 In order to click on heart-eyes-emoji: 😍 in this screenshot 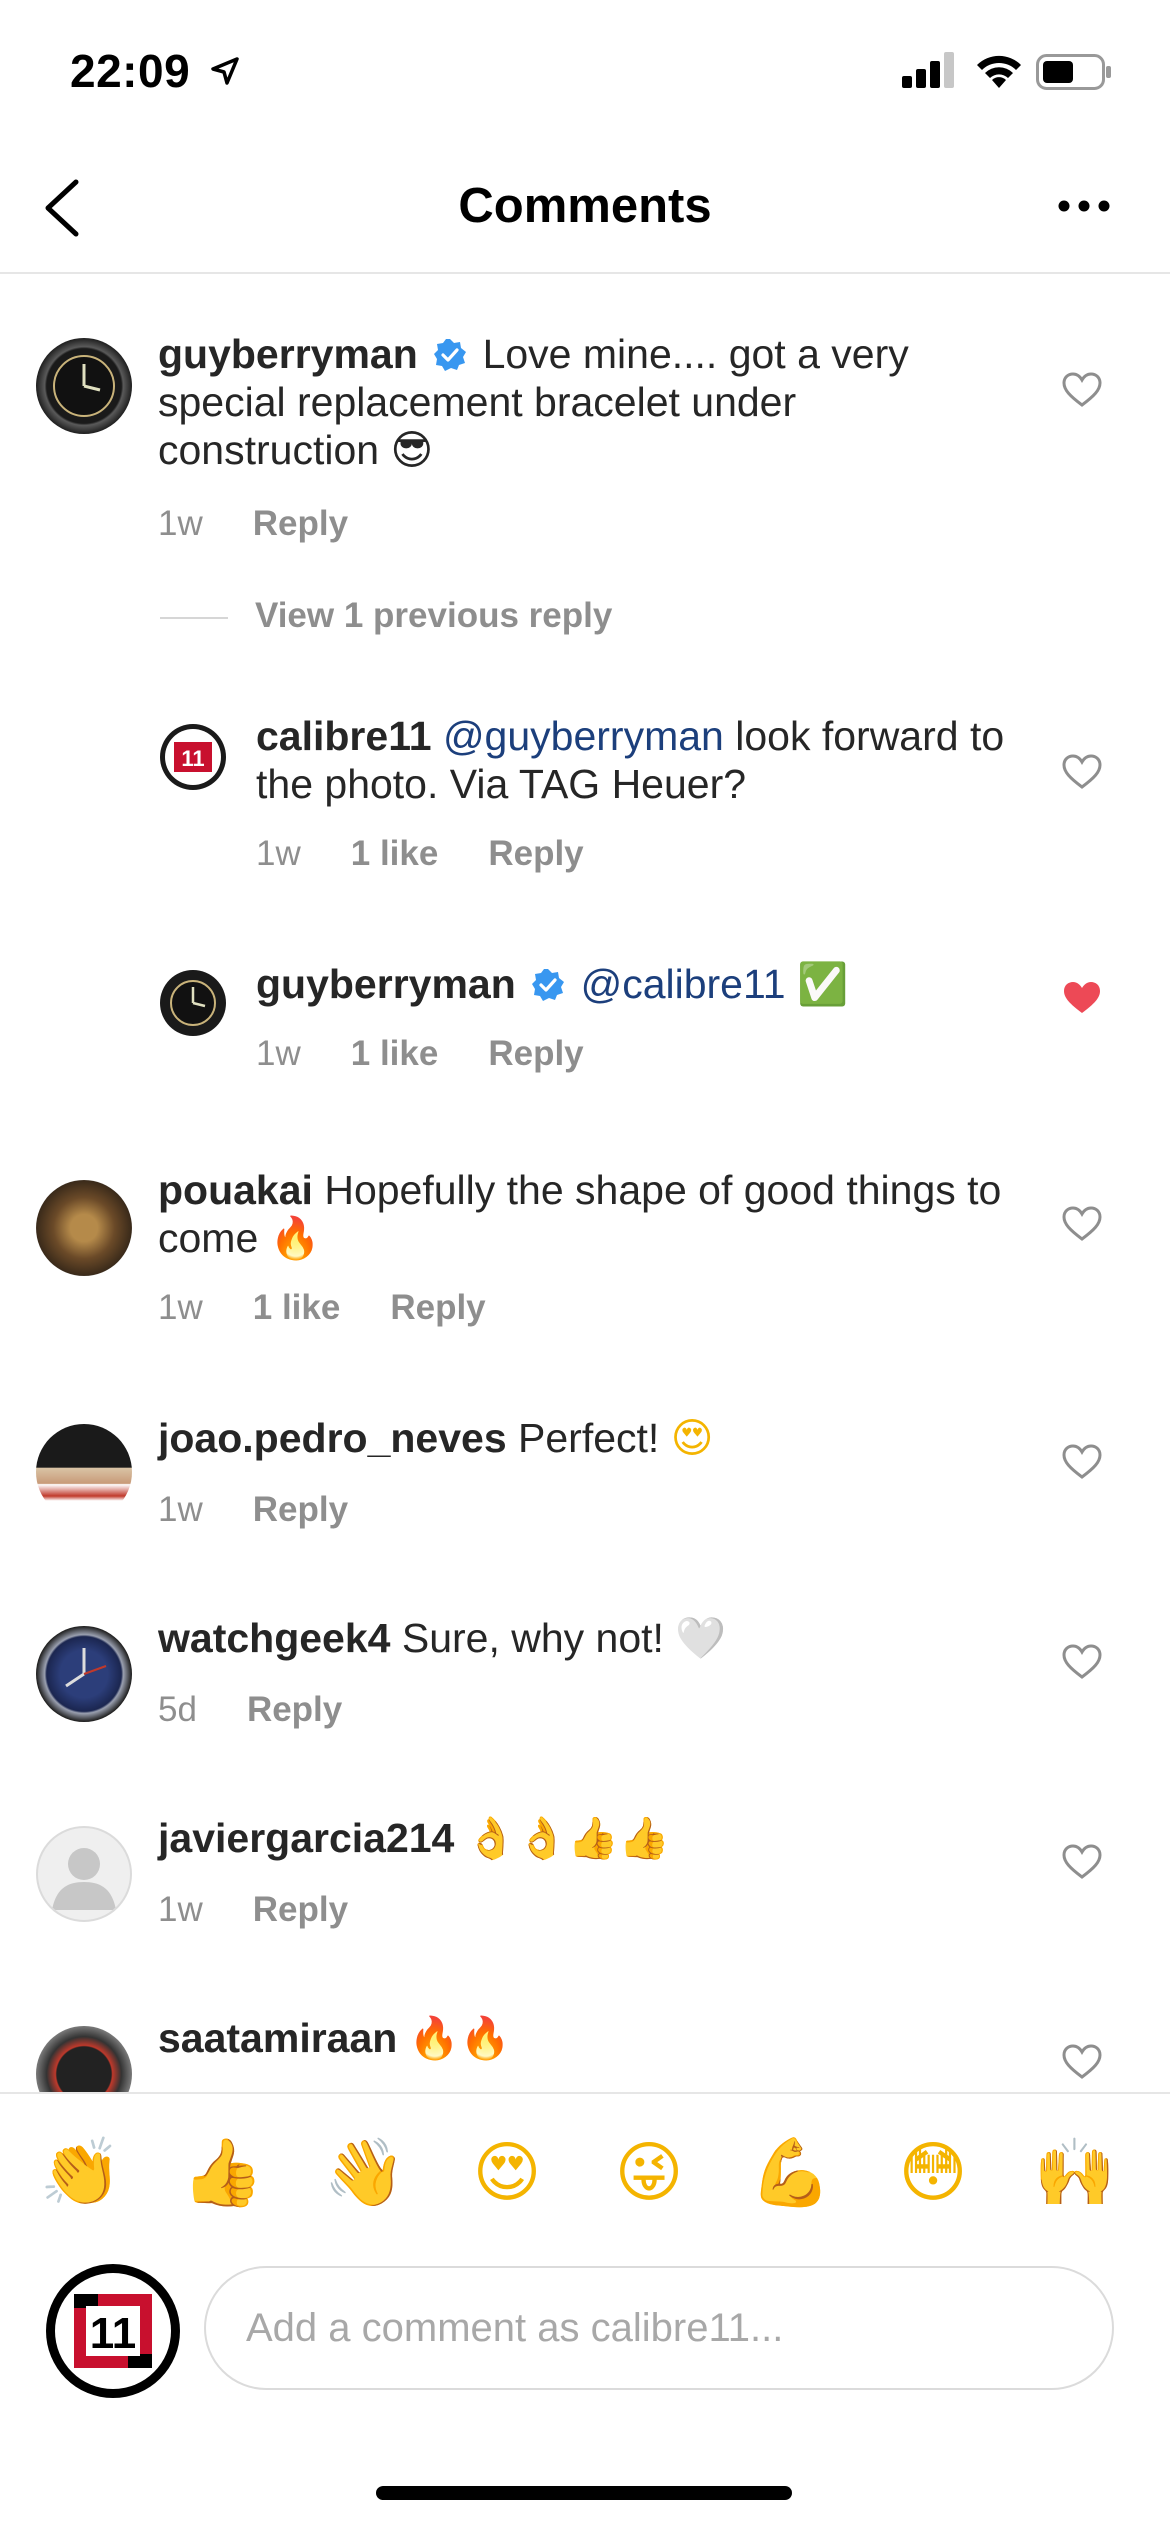, I will do `click(692, 1438)`.